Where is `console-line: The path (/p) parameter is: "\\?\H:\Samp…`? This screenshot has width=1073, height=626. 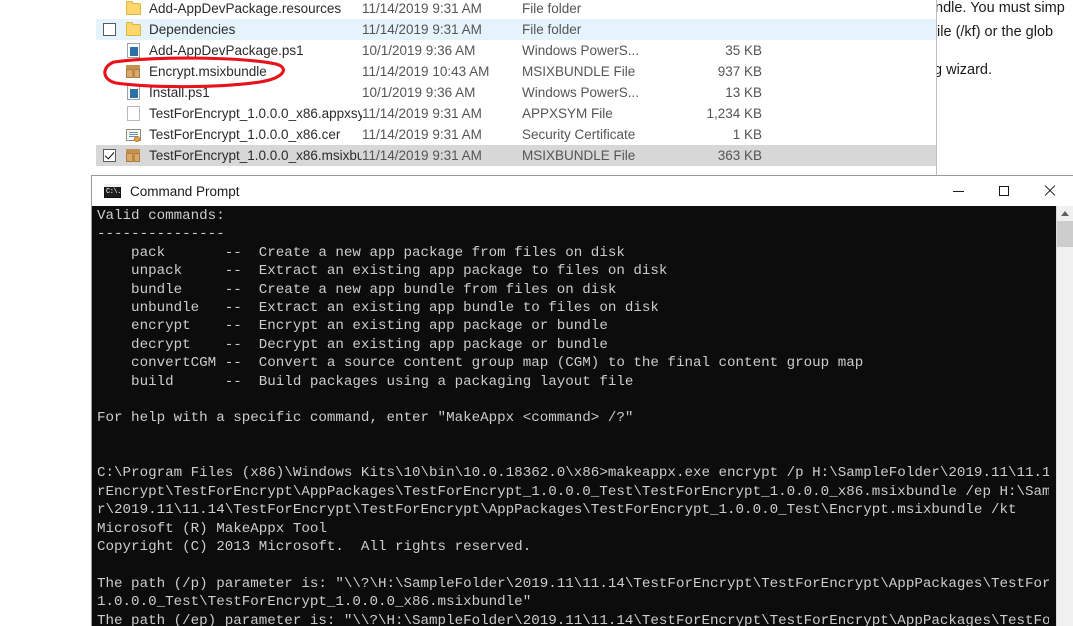
console-line: The path (/p) parameter is: "\\?\H:\Samp… is located at coordinates (573, 583).